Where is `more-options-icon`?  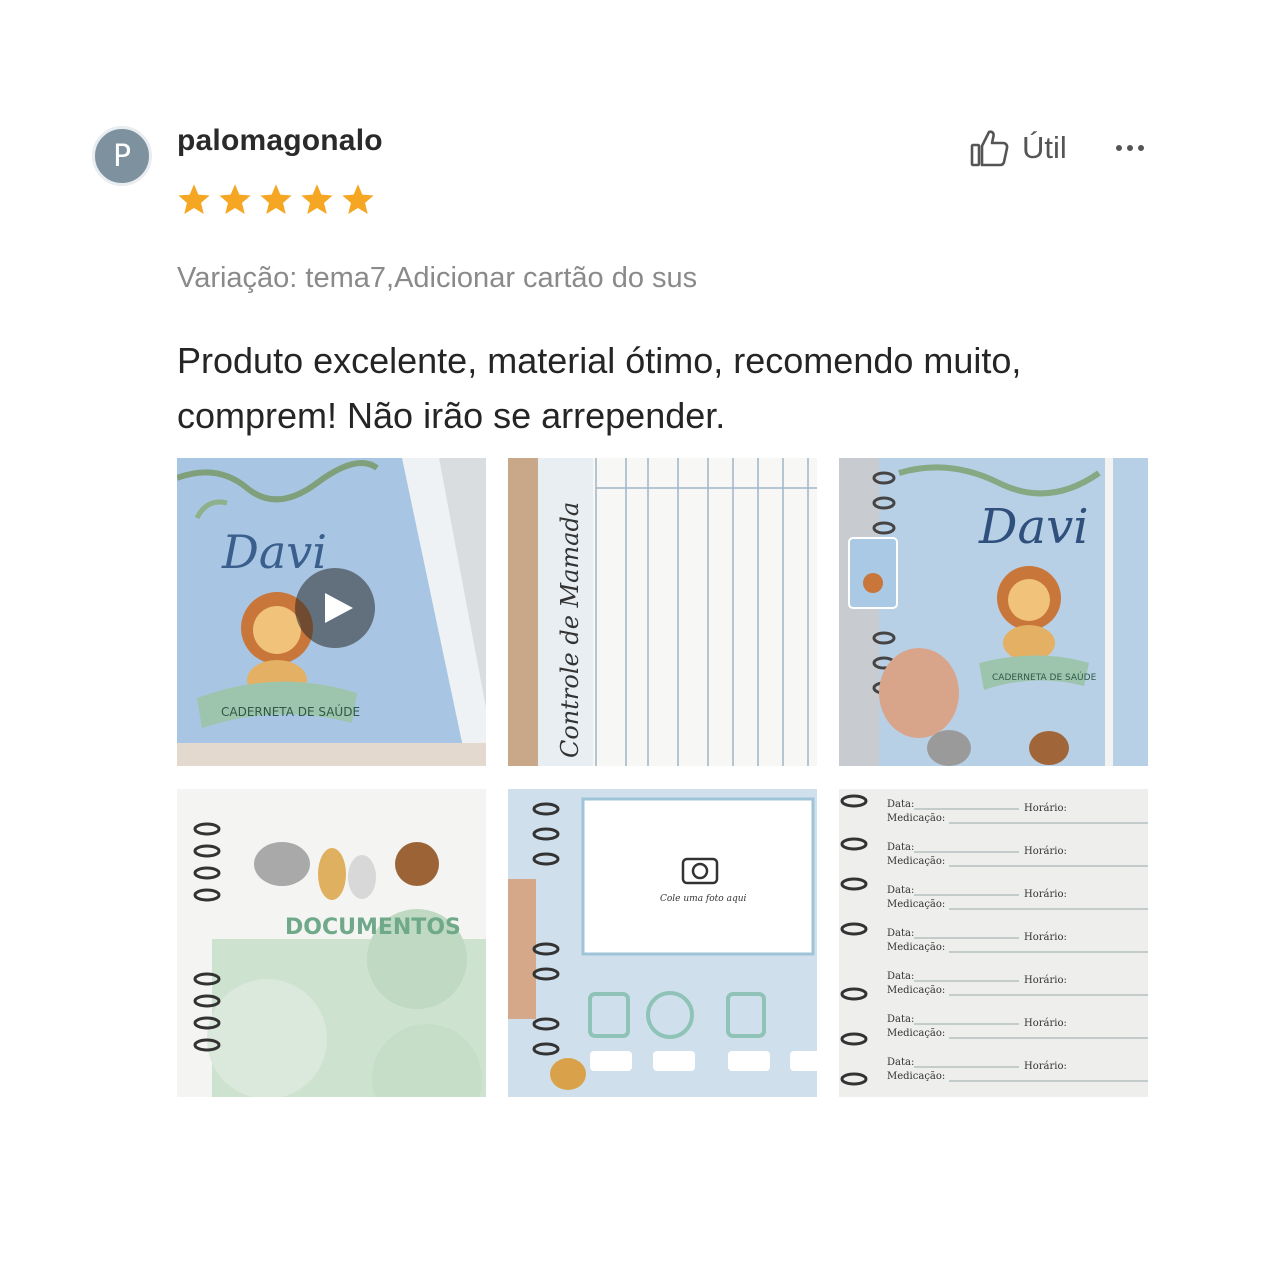
more-options-icon is located at coordinates (1130, 148).